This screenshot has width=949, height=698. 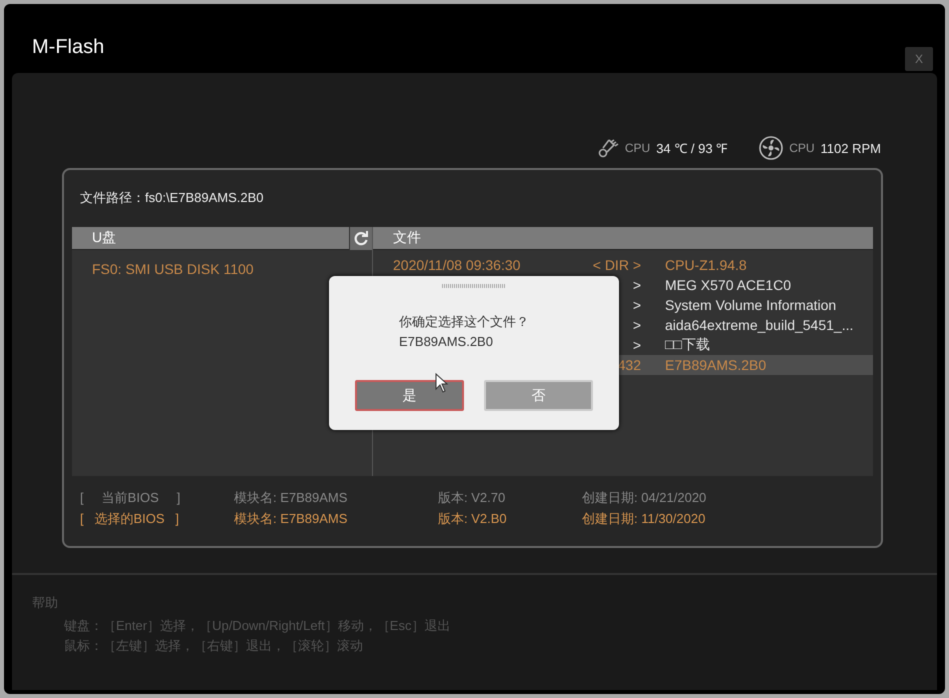 I want to click on file-name: System Volume Information, so click(x=750, y=305).